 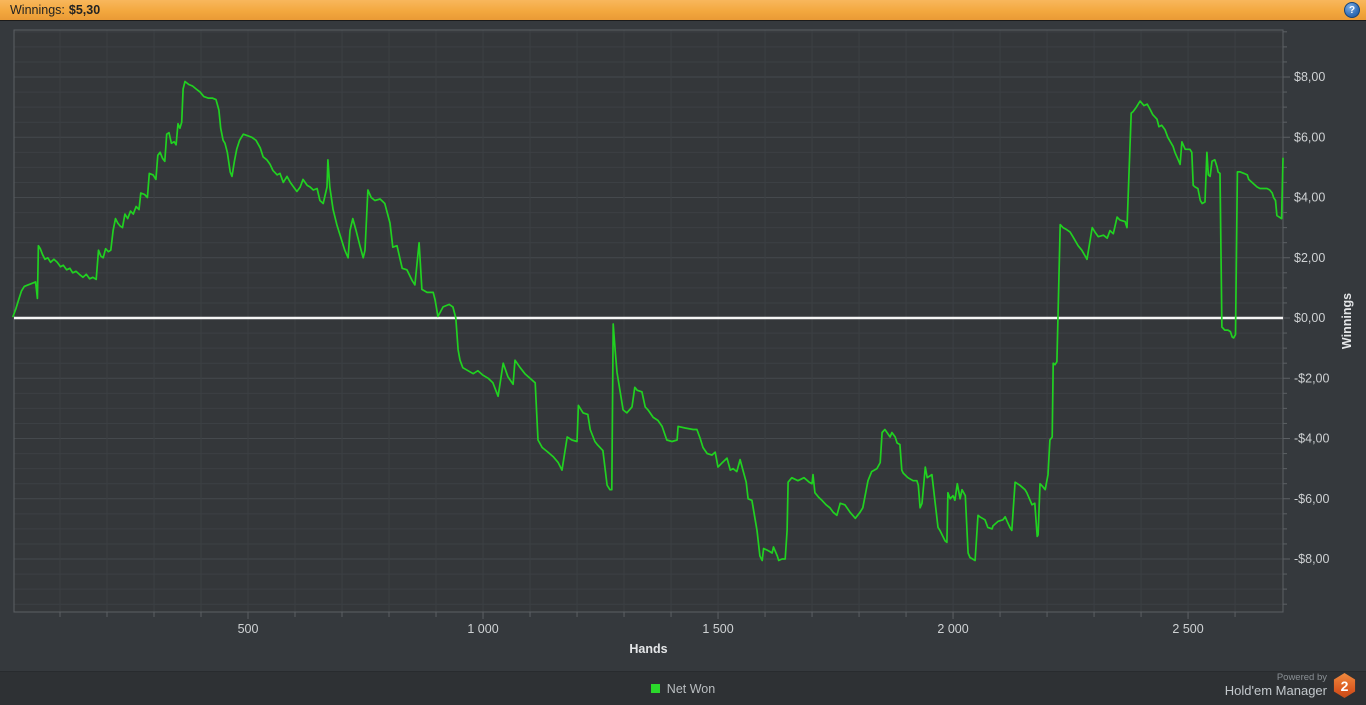 I want to click on y-axis-title: Winnings, so click(x=1347, y=321).